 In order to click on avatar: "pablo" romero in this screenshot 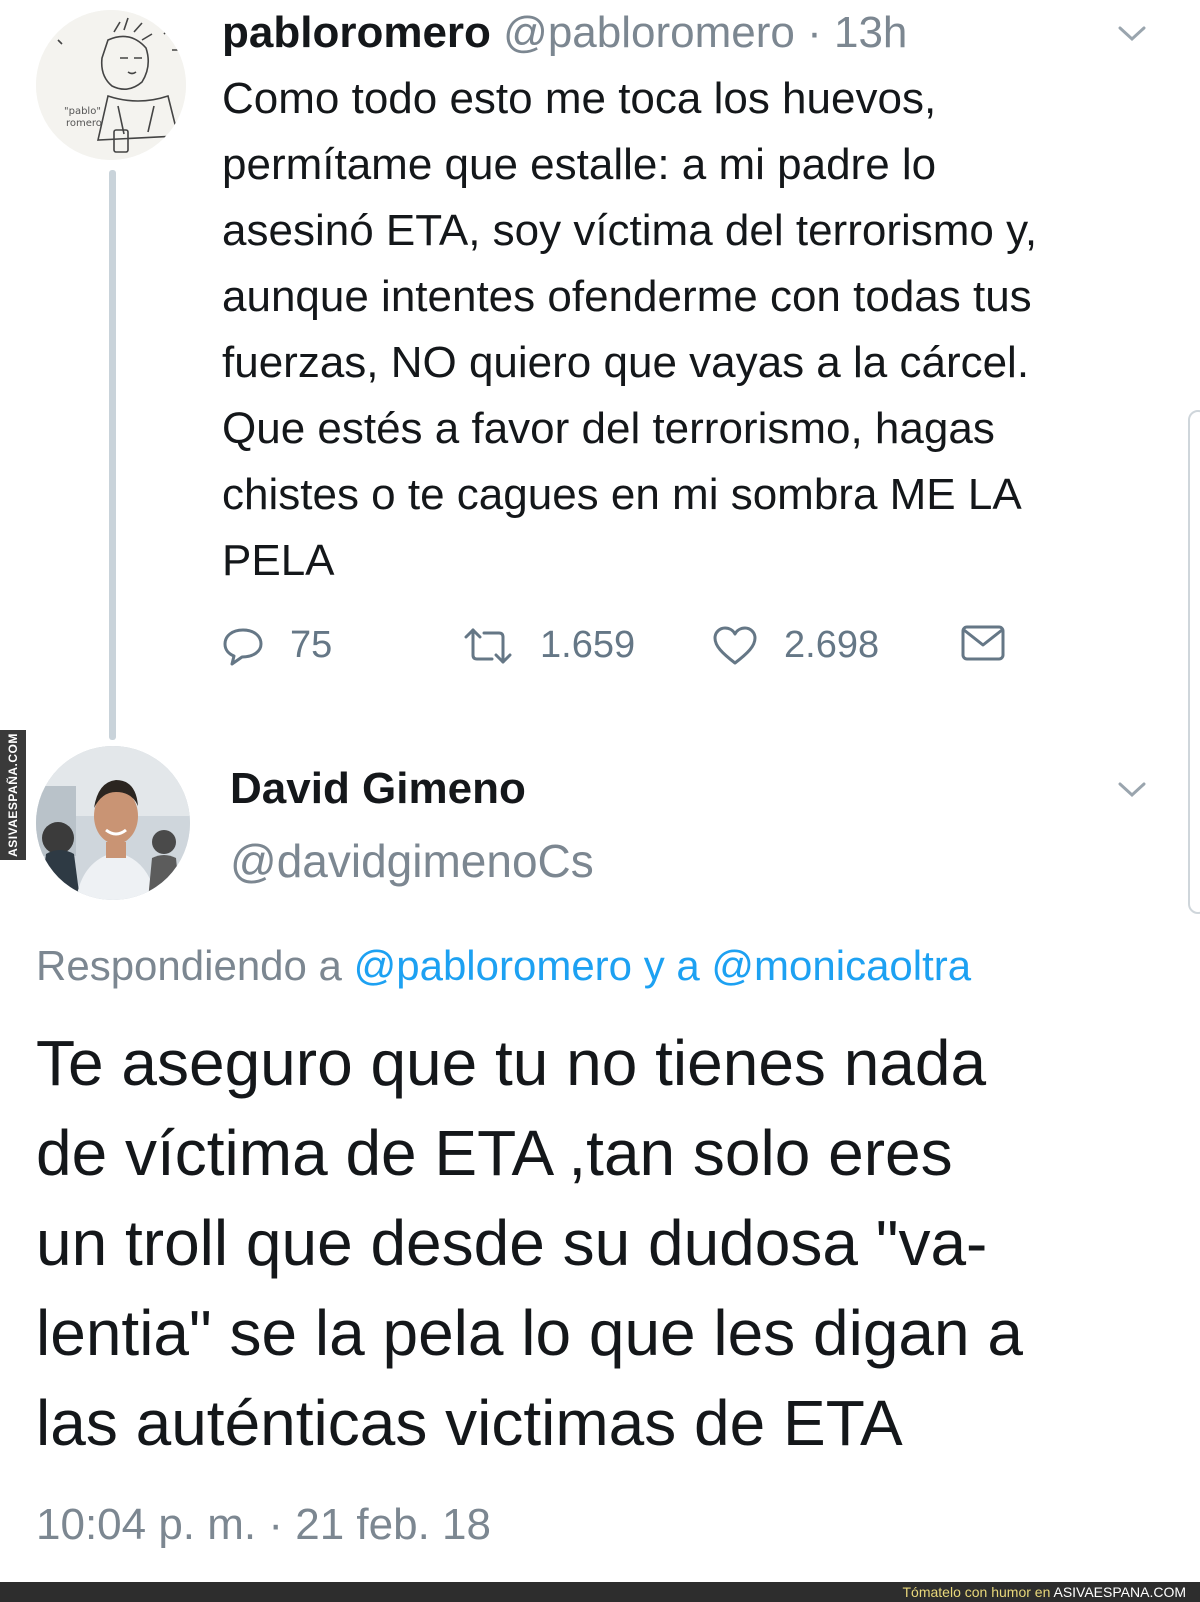, I will do `click(111, 85)`.